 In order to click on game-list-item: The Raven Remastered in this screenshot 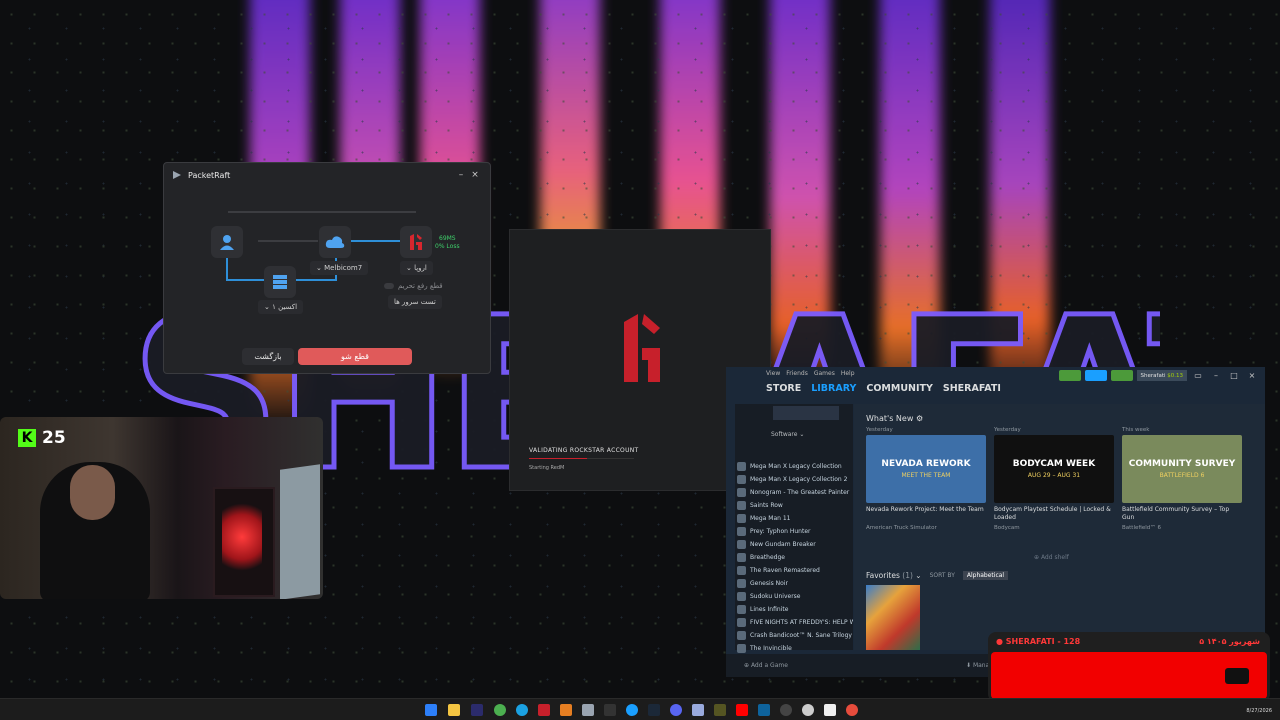, I will do `click(794, 570)`.